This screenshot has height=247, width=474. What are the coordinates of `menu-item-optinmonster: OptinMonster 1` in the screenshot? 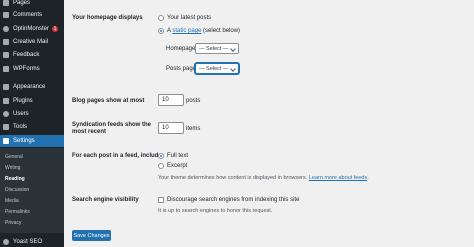 It's located at (32, 29).